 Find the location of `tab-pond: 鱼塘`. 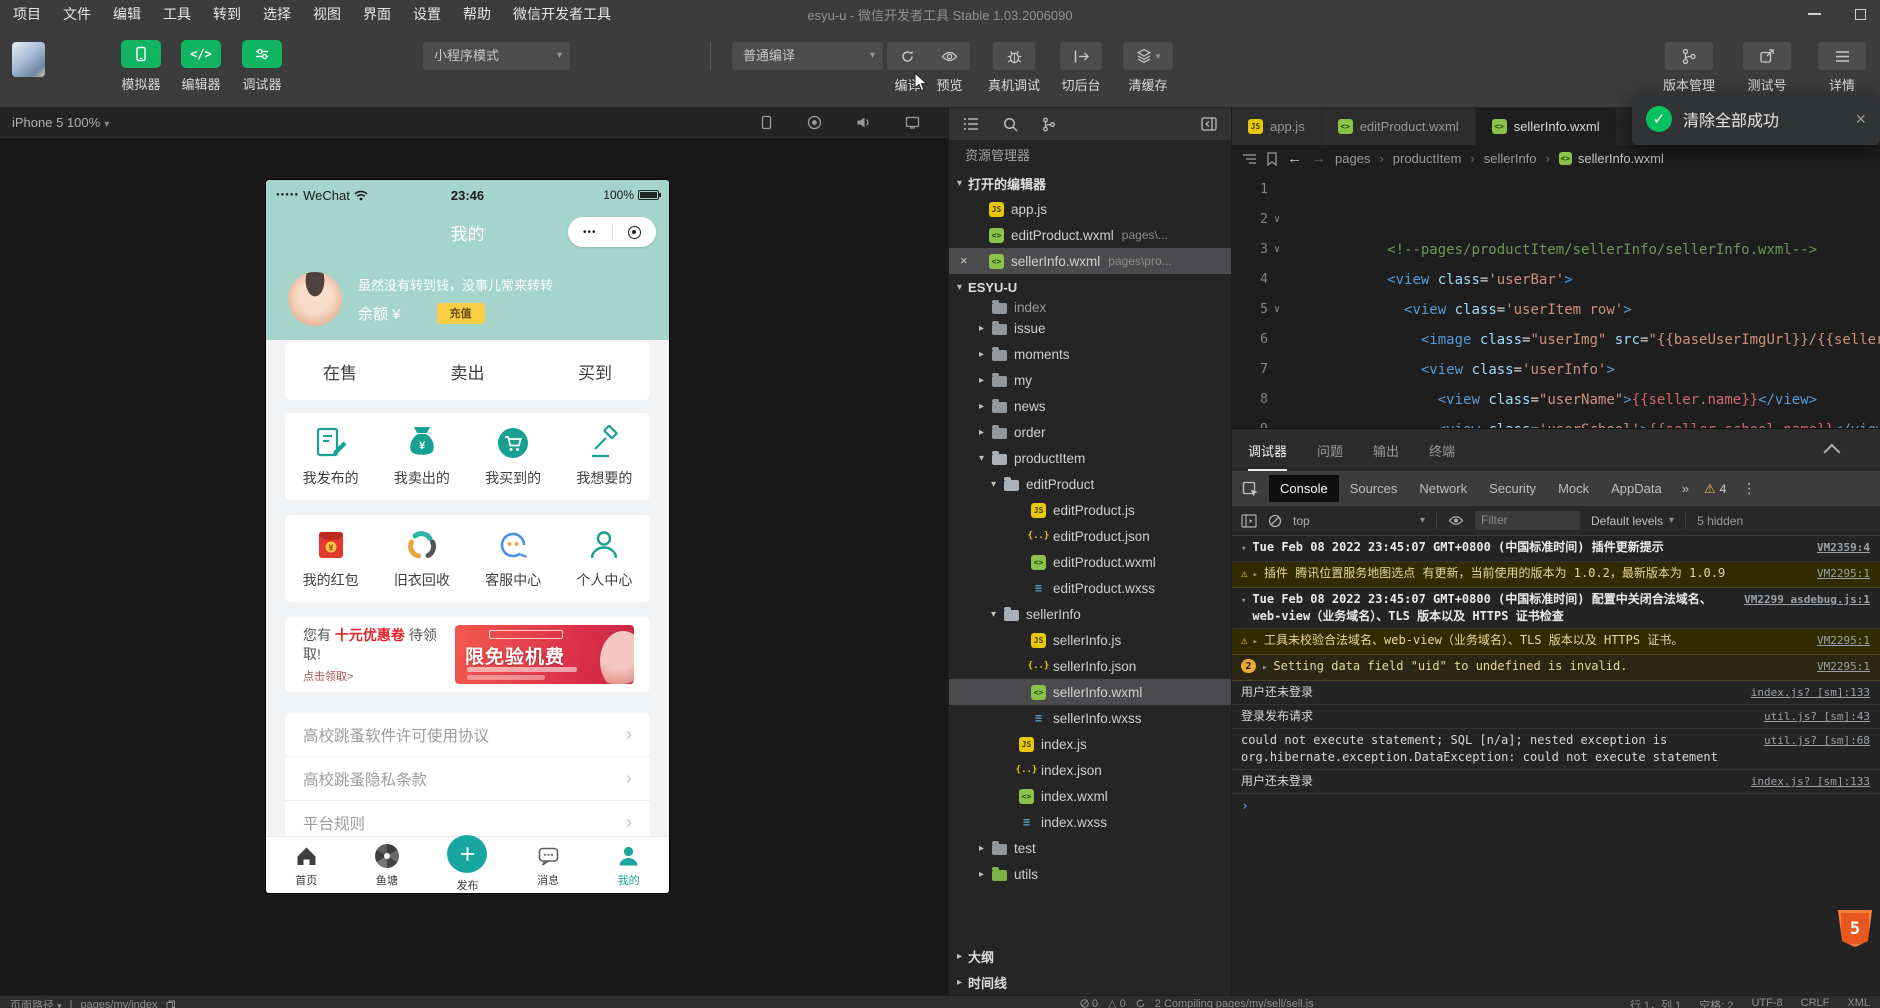

tab-pond: 鱼塘 is located at coordinates (387, 865).